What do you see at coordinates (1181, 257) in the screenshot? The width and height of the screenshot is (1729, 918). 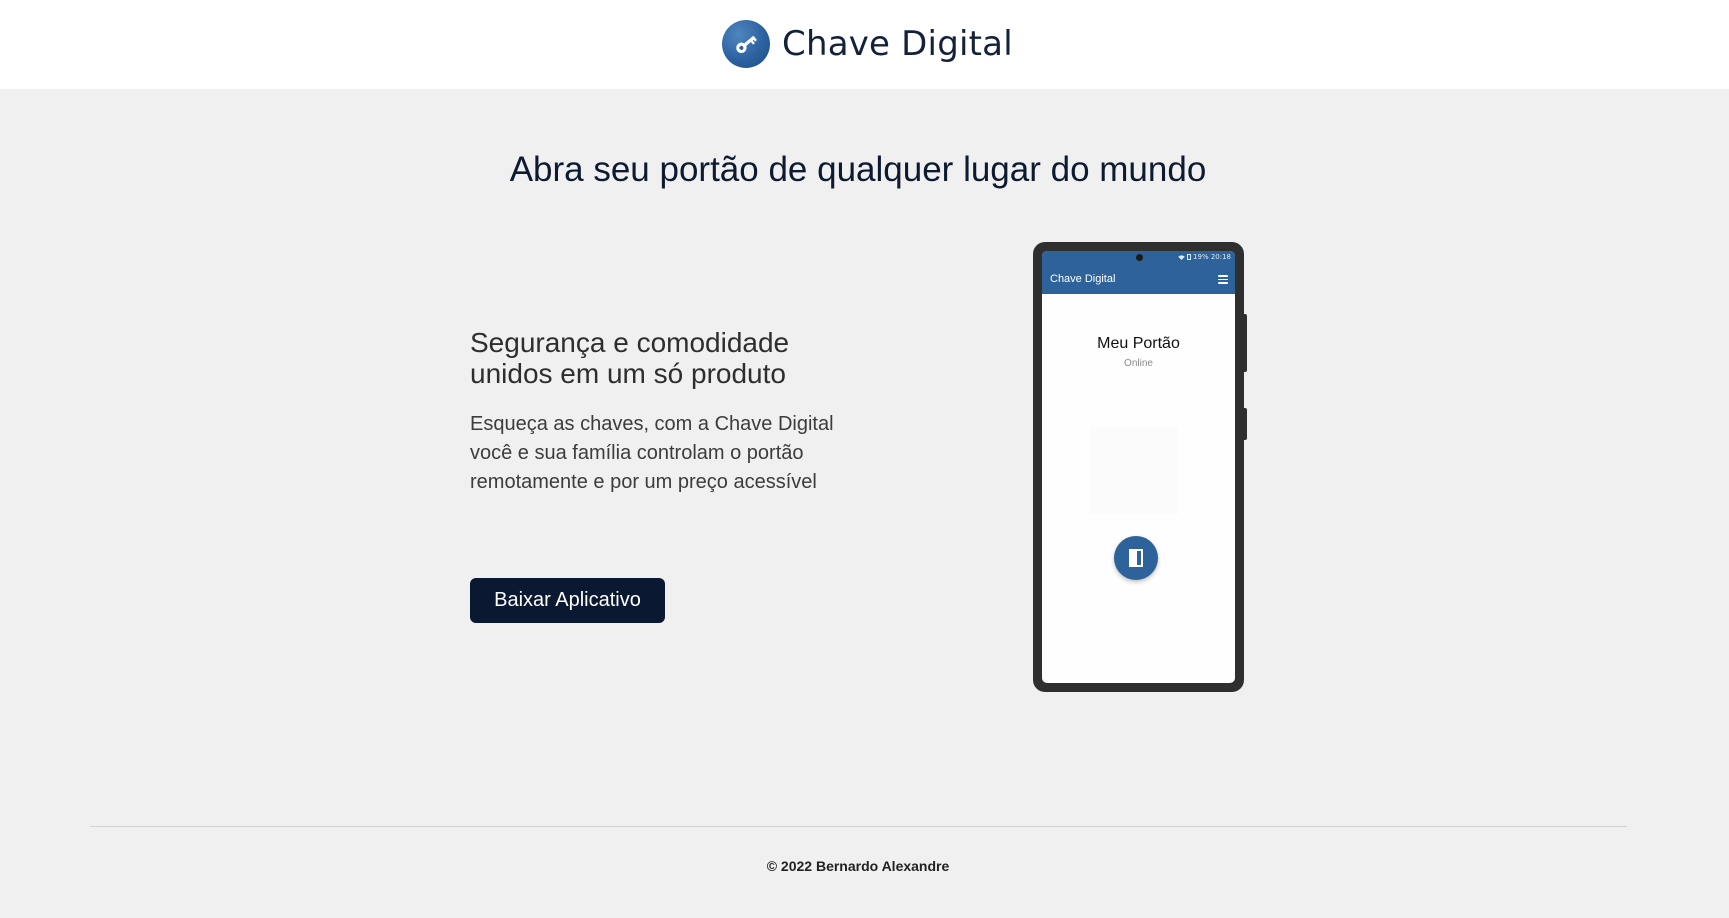 I see `wifi-icon` at bounding box center [1181, 257].